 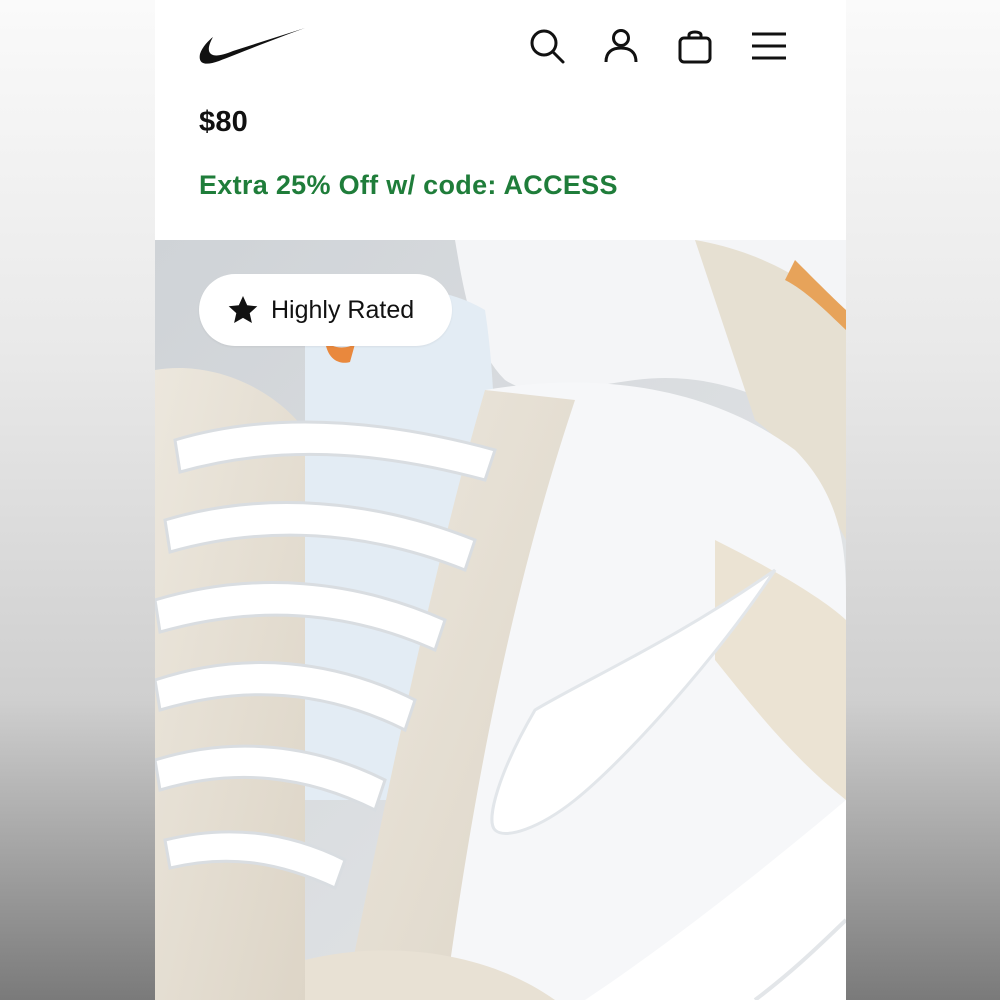 I want to click on highly-rated-badge: Highly Rated, so click(x=326, y=310).